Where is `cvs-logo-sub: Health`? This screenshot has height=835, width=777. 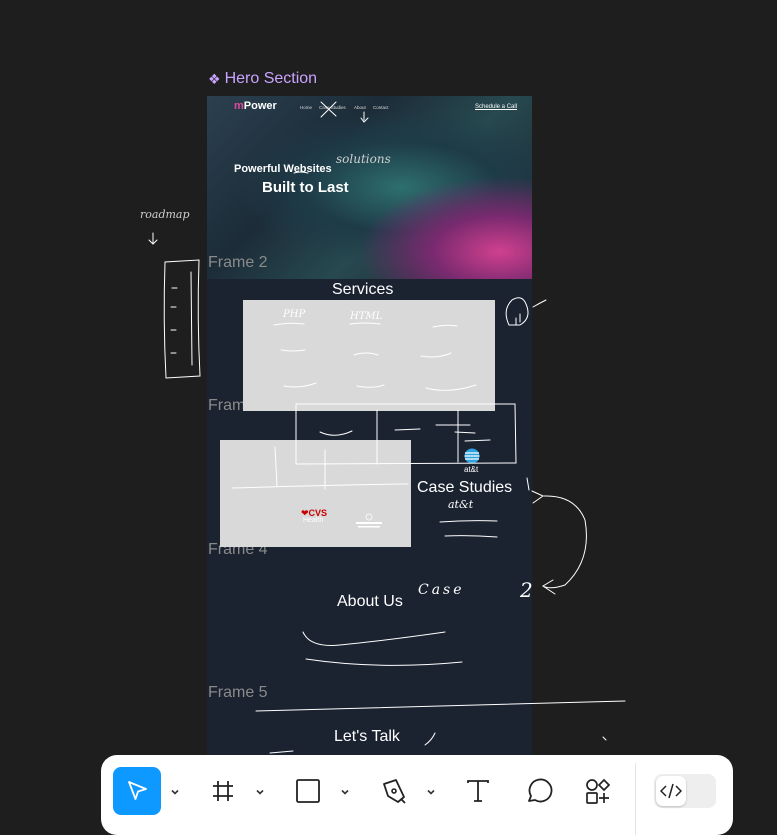 cvs-logo-sub: Health is located at coordinates (313, 520).